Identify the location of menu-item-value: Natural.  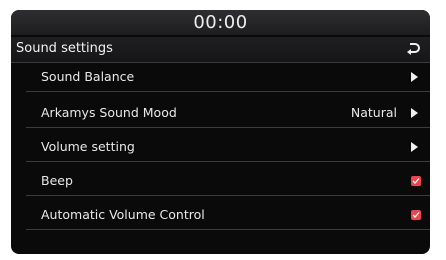
(373, 112).